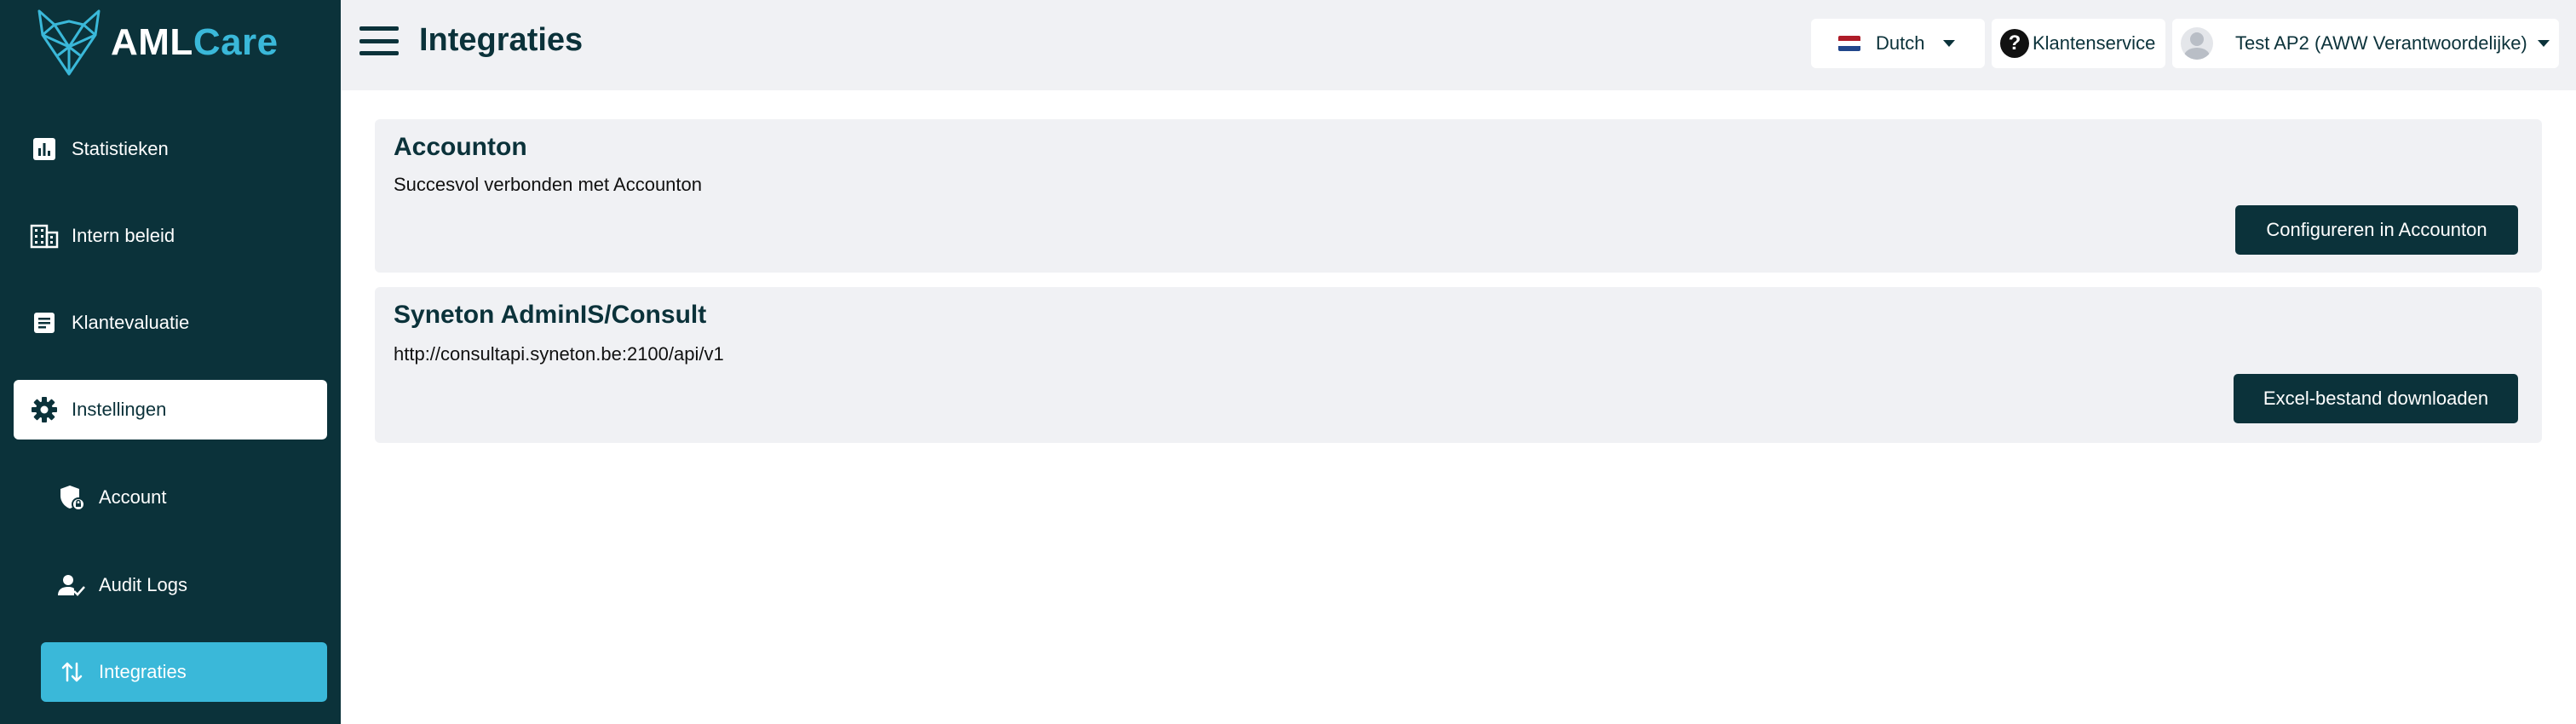 The height and width of the screenshot is (724, 2576). I want to click on sidebar-item-klantevaluatie: Klantevaluatie, so click(171, 323).